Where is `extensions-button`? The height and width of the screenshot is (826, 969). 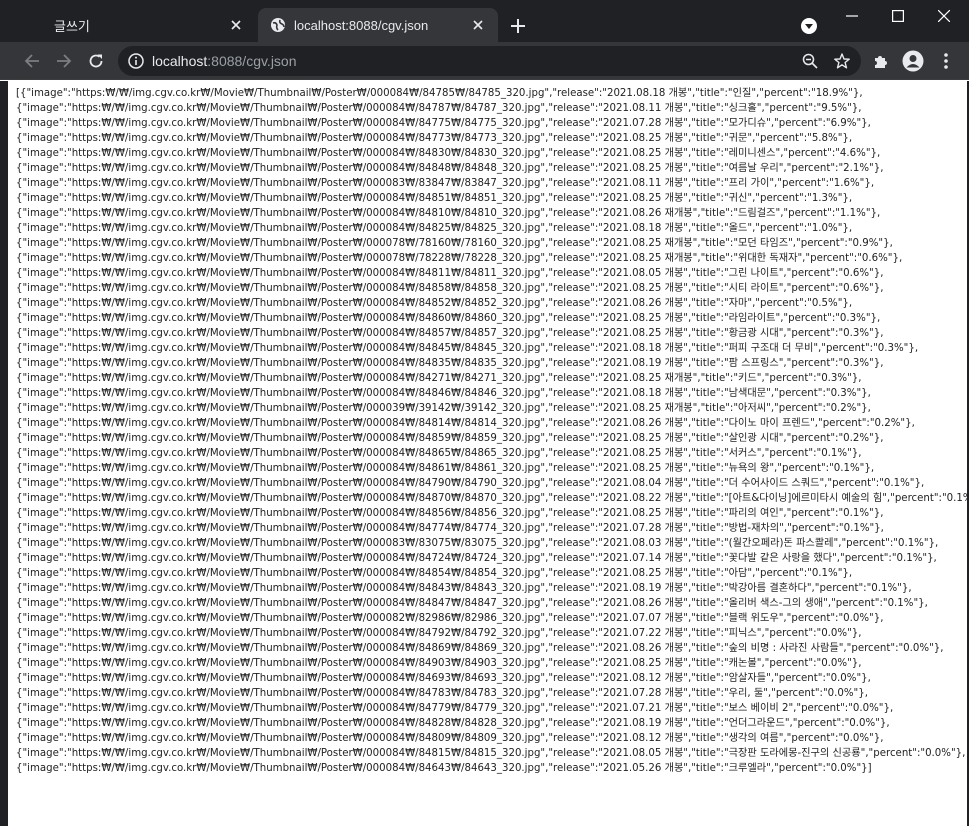 extensions-button is located at coordinates (881, 61).